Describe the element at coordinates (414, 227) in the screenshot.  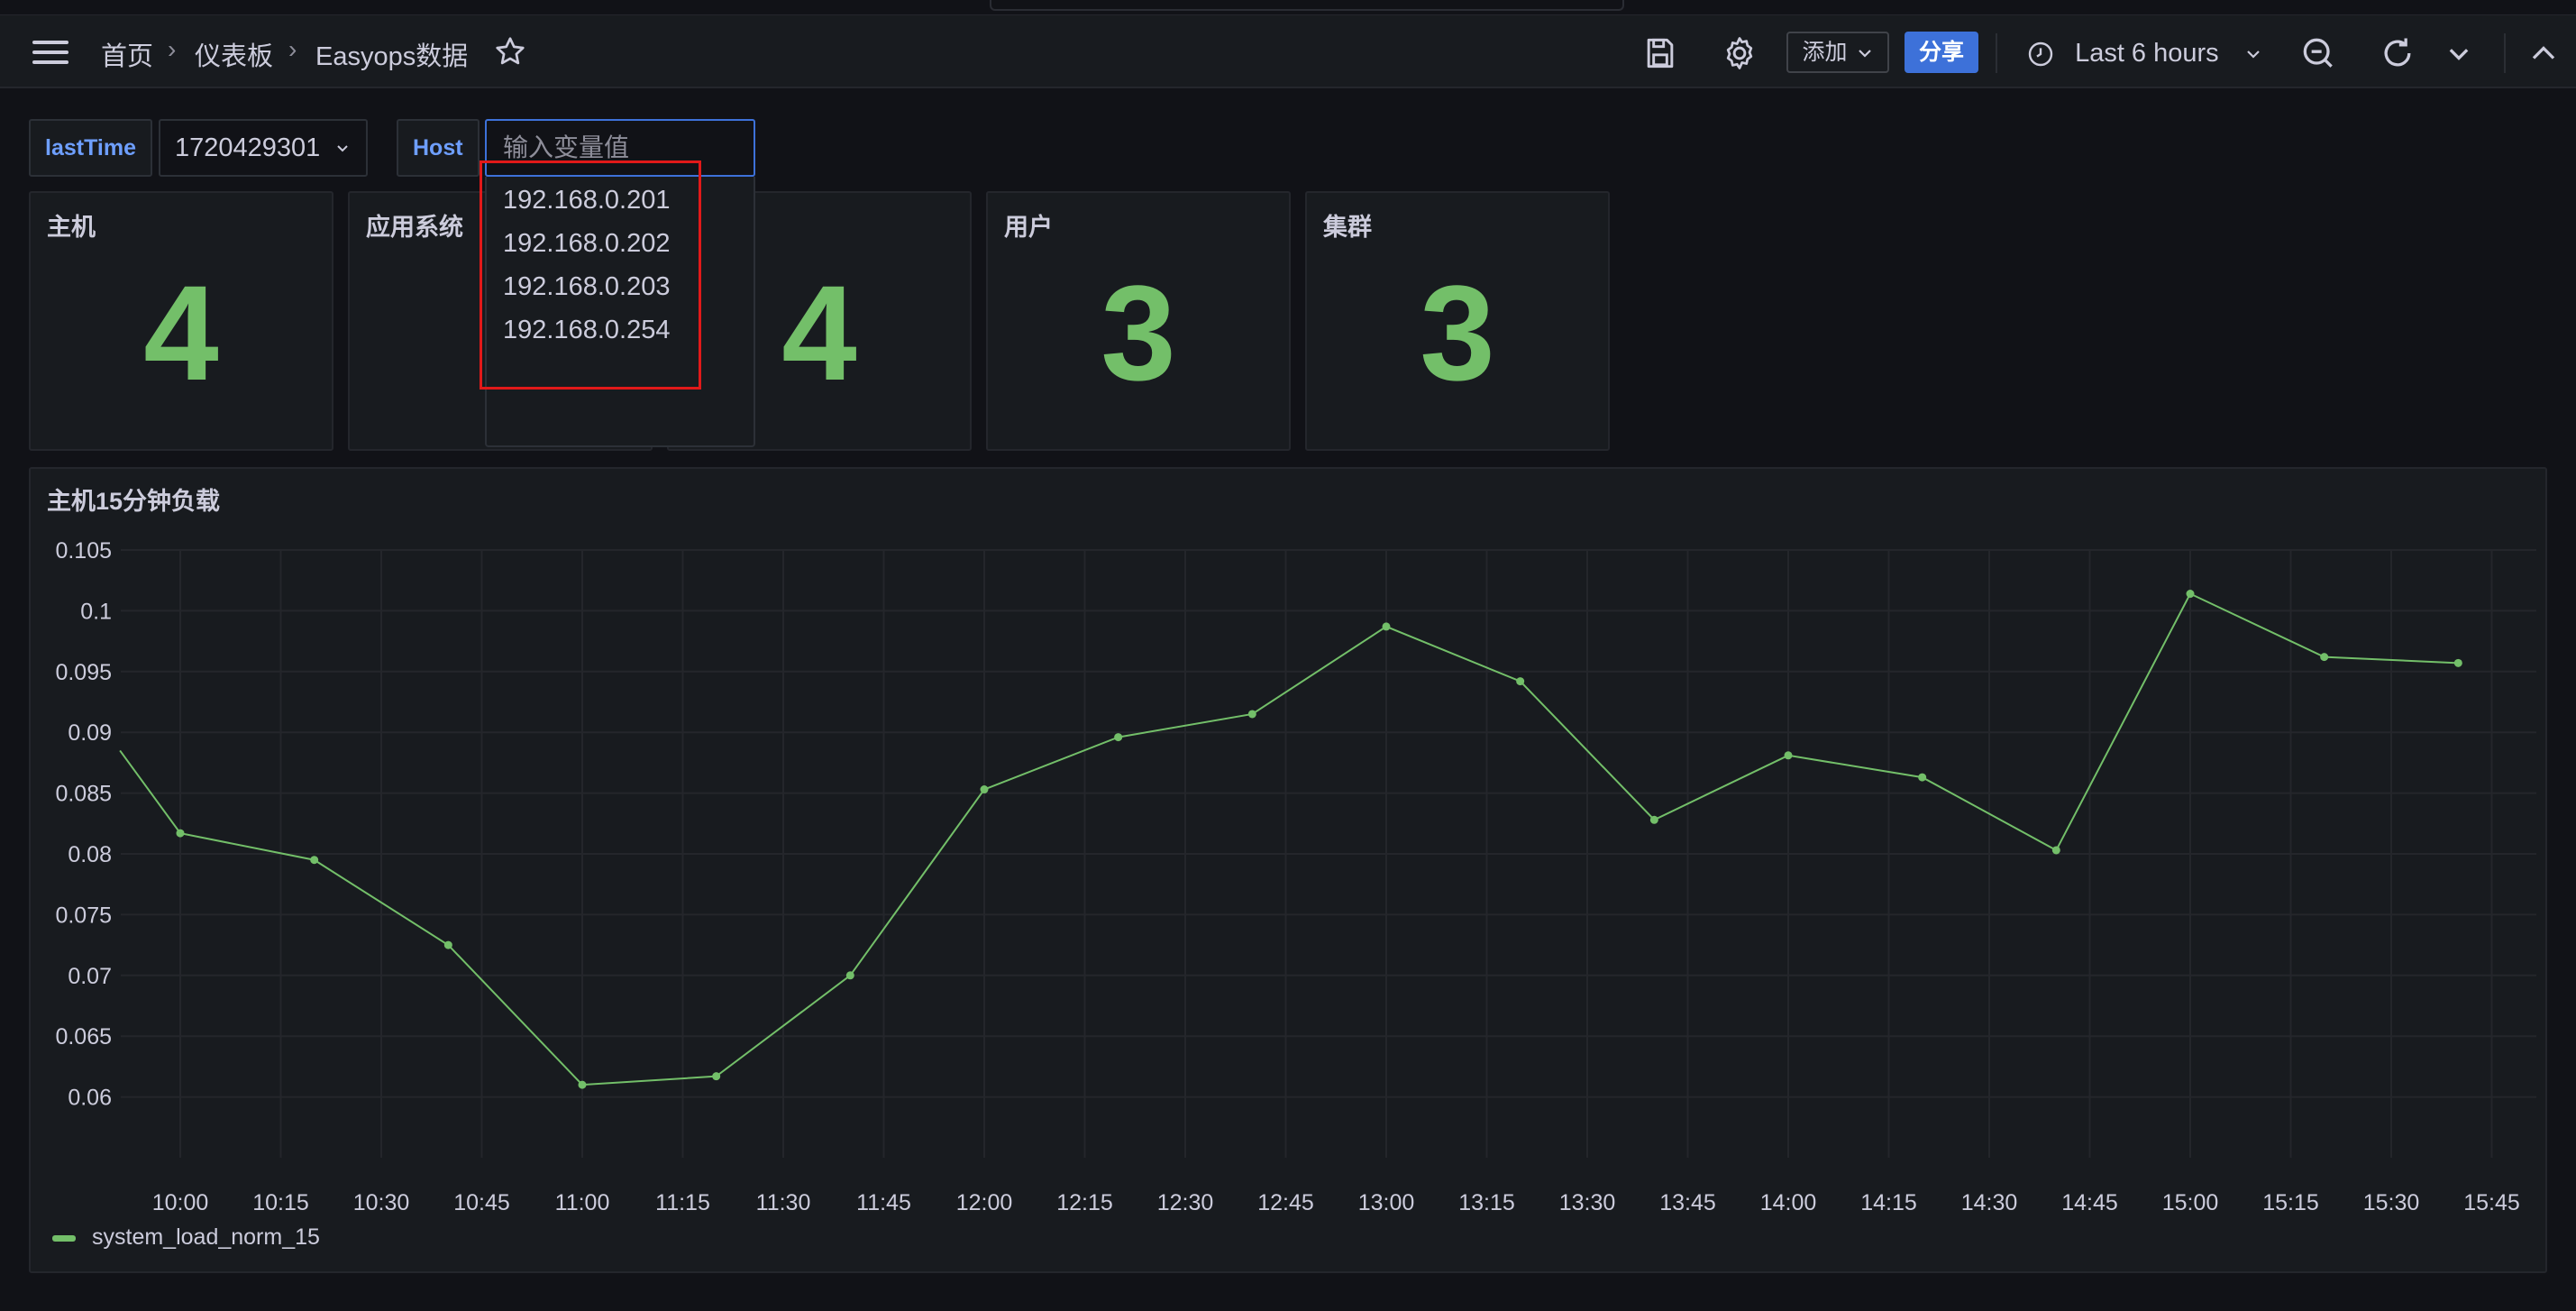
I see `panel-title: 应用系统` at that location.